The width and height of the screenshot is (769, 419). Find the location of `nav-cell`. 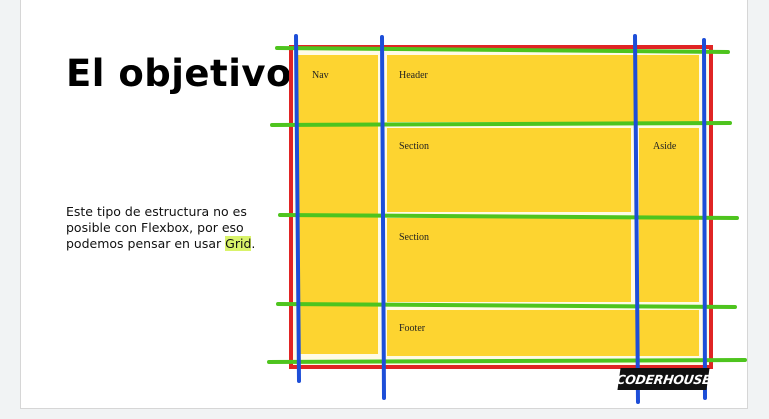

nav-cell is located at coordinates (338, 204).